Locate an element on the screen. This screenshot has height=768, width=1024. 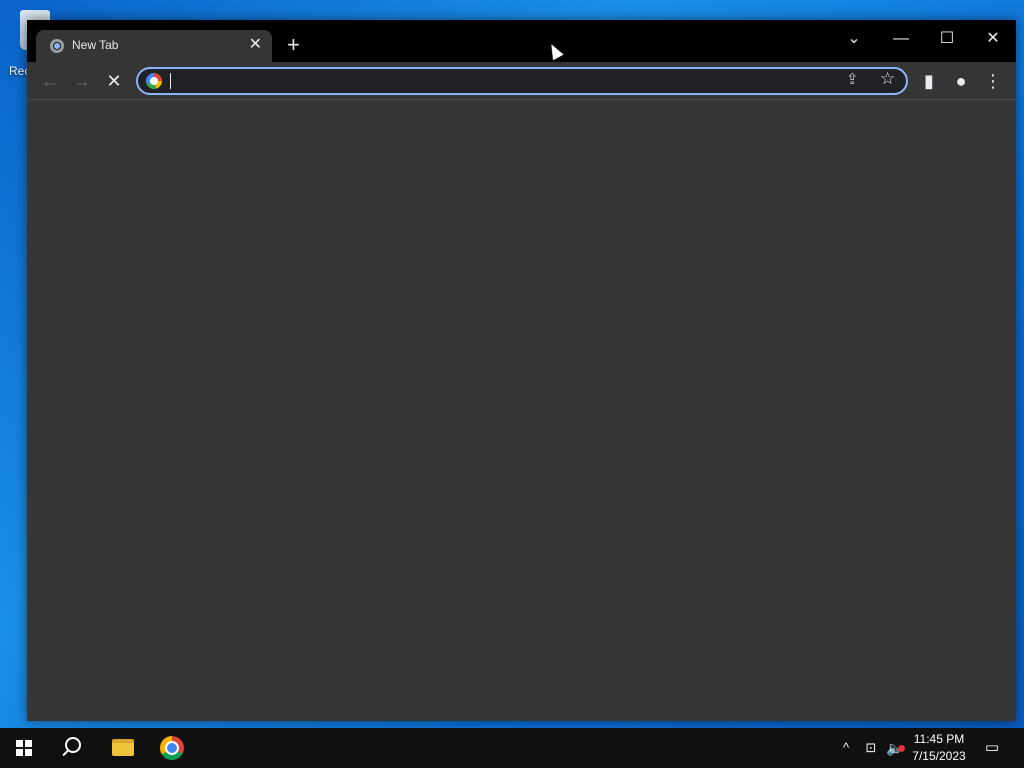
network-icon: ⊡ is located at coordinates (871, 748).